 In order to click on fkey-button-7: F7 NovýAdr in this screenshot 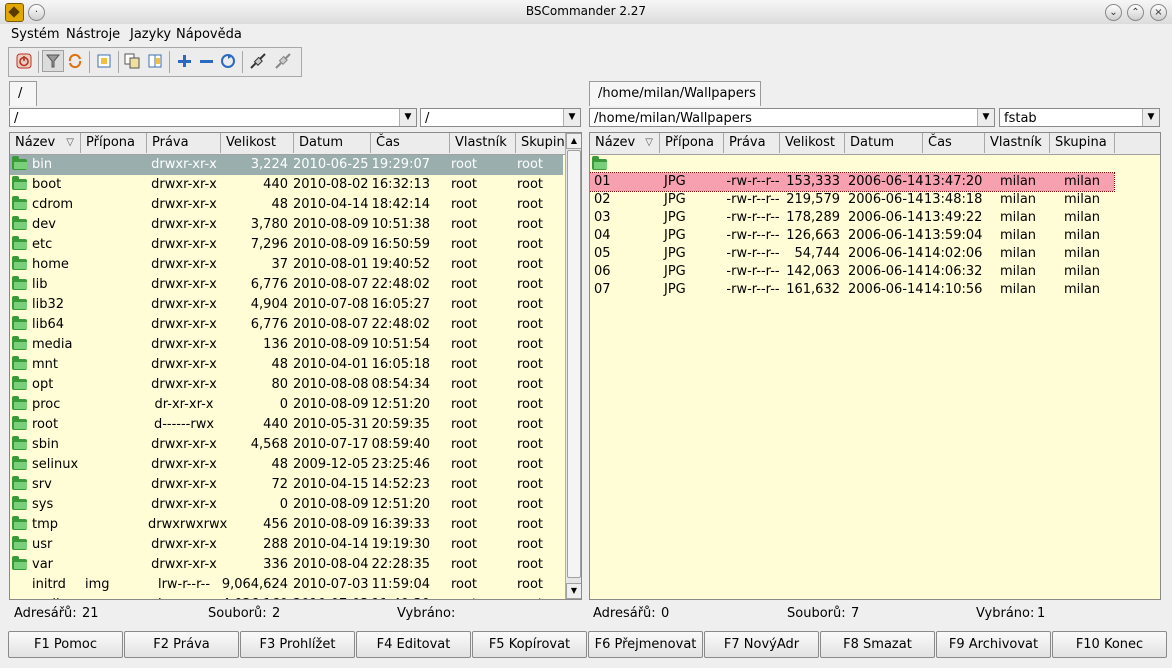, I will do `click(761, 644)`.